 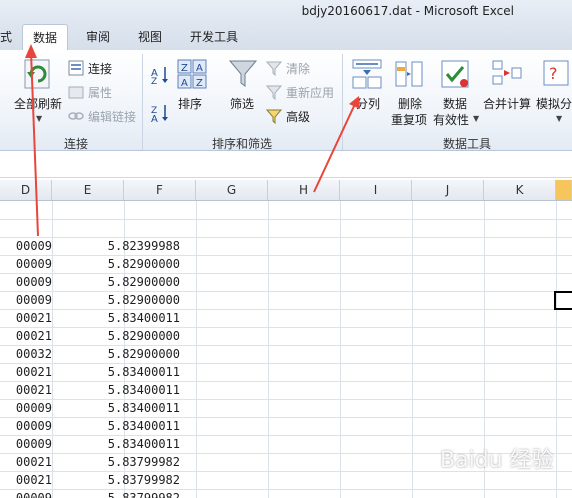 What do you see at coordinates (497, 460) in the screenshot?
I see `watermark: Baidu 经验` at bounding box center [497, 460].